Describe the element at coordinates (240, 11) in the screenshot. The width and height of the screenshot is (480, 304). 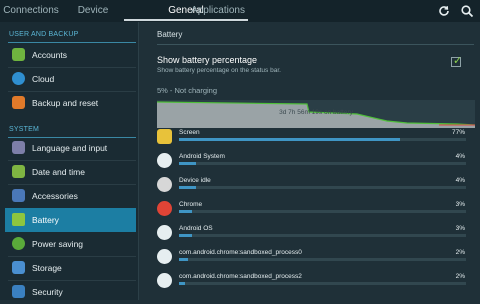
I see `top-tab-bar: Connections Device General Applications` at that location.